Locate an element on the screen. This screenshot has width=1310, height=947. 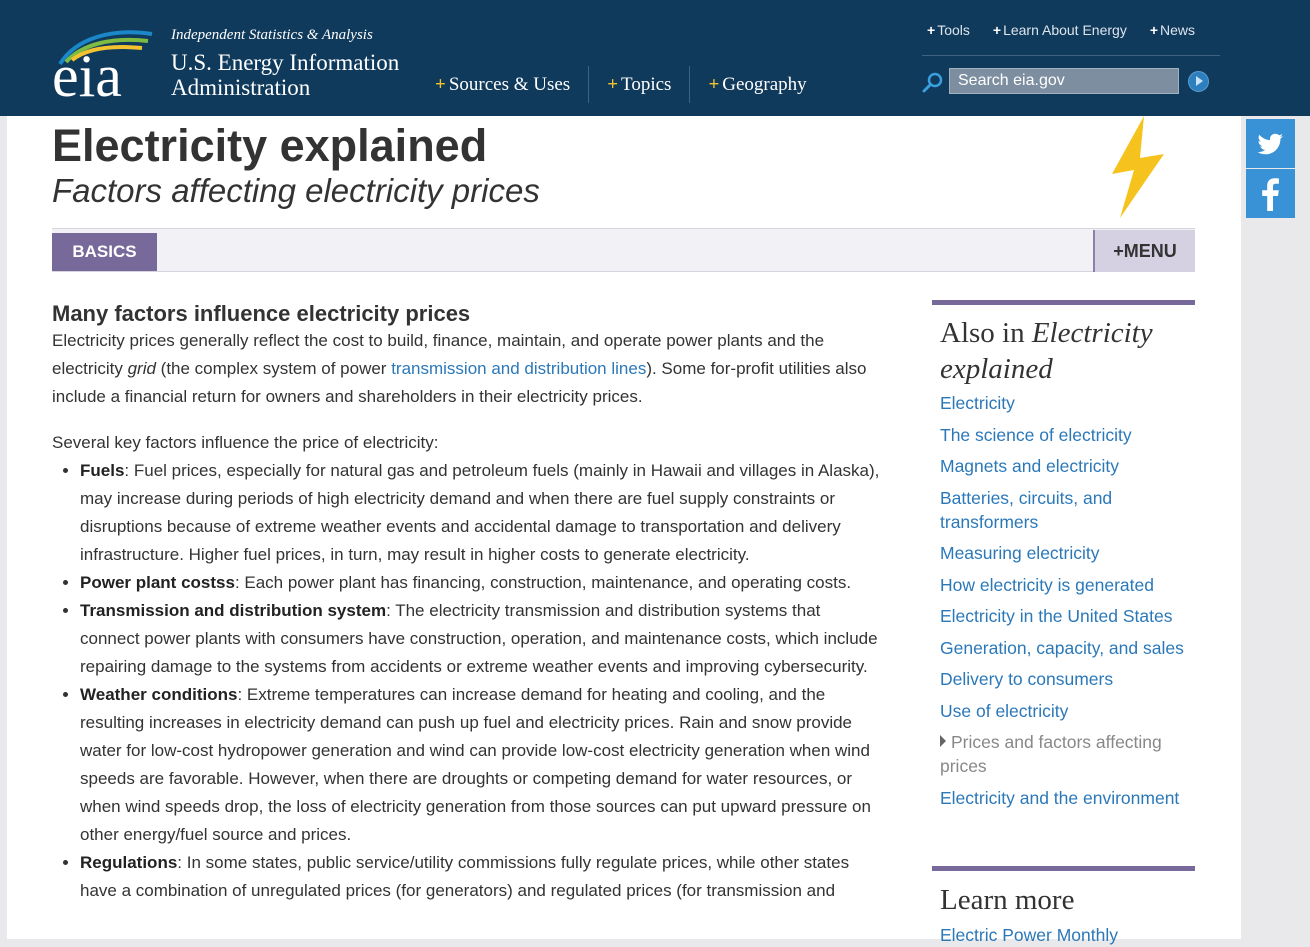
sidebar-link: Batteries, circuits, and transformers is located at coordinates (1026, 510).